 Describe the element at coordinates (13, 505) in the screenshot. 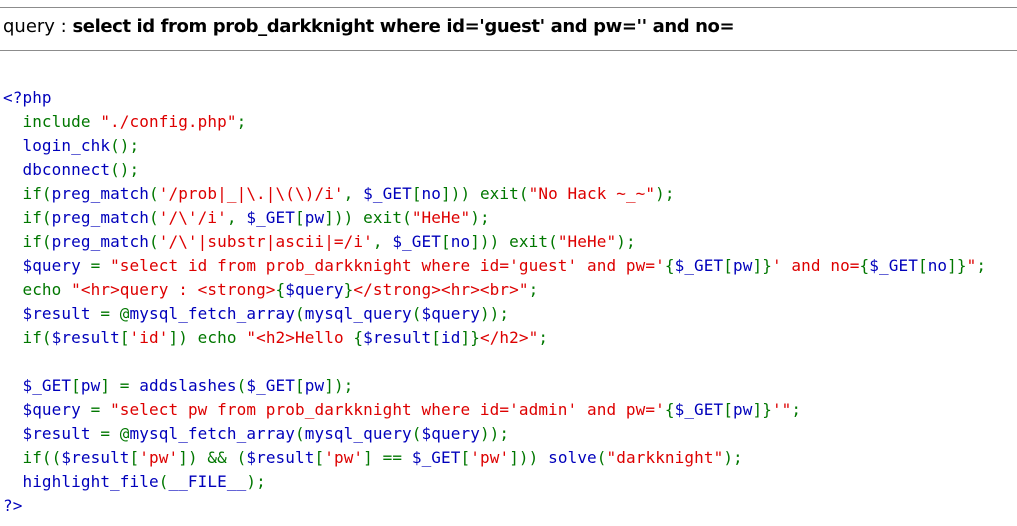

I see `code-token-default: ?>` at that location.